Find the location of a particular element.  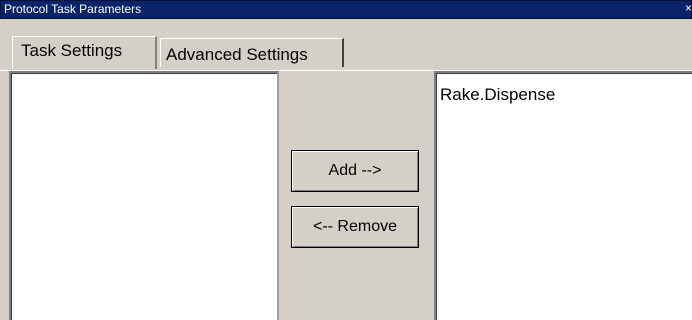

remove-button: <-- Remove is located at coordinates (355, 227).